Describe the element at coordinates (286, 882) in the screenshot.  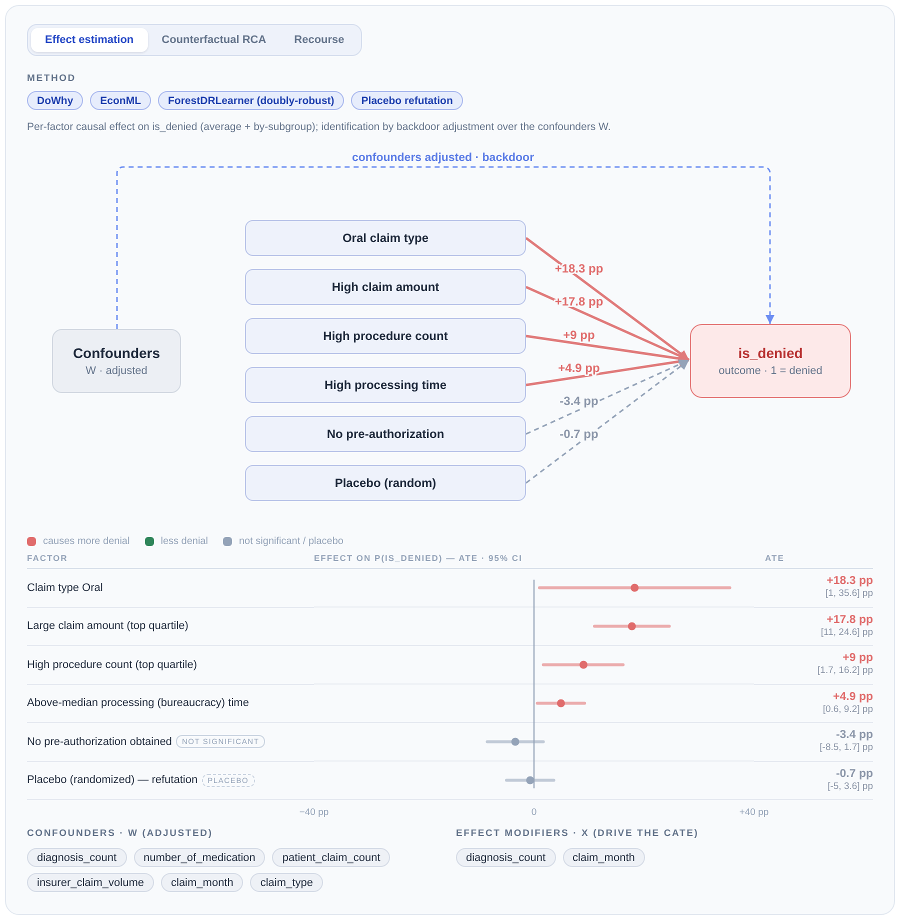
I see `variable-chip: claim_type` at that location.